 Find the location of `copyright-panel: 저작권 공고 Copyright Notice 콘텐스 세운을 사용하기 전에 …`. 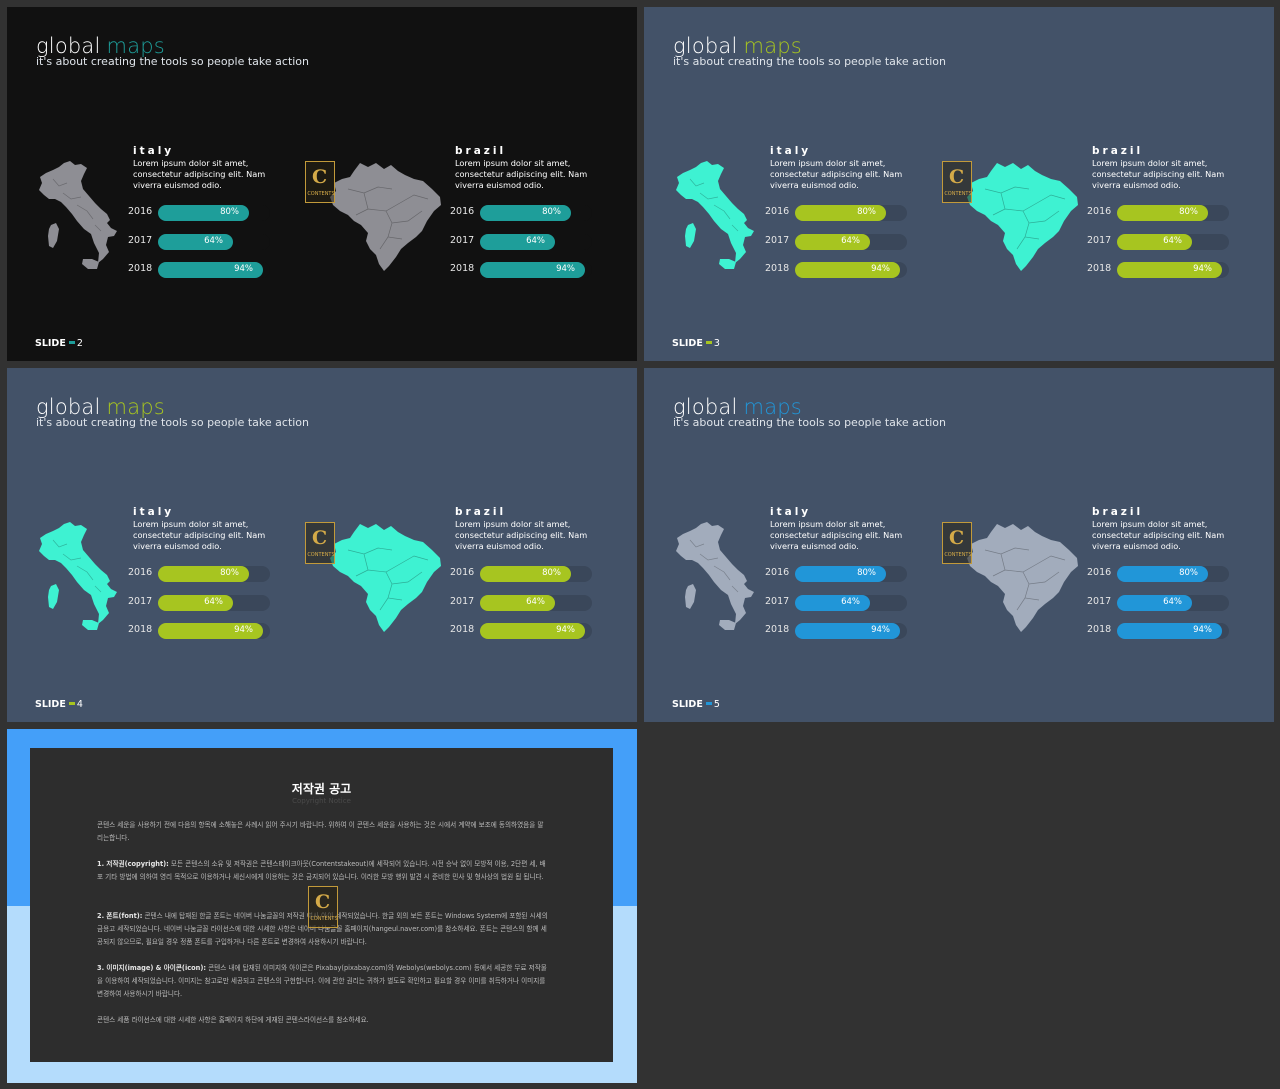

copyright-panel: 저작권 공고 Copyright Notice 콘텐스 세운을 사용하기 전에 … is located at coordinates (321, 905).